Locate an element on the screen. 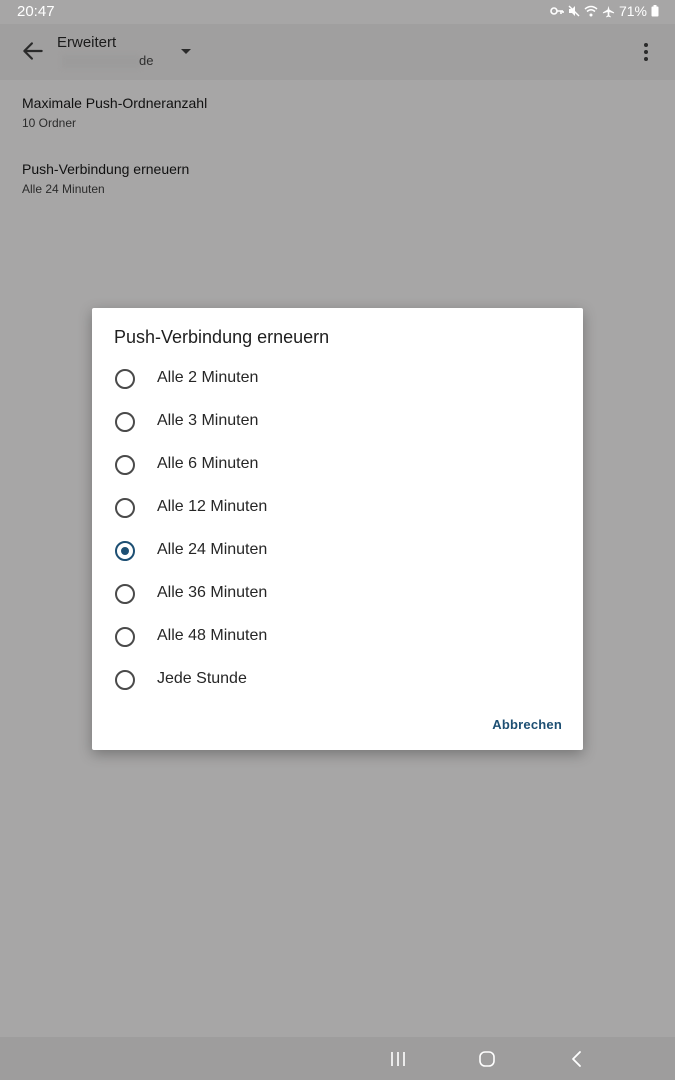 Image resolution: width=675 pixels, height=1080 pixels. recent-apps-icon is located at coordinates (398, 1059).